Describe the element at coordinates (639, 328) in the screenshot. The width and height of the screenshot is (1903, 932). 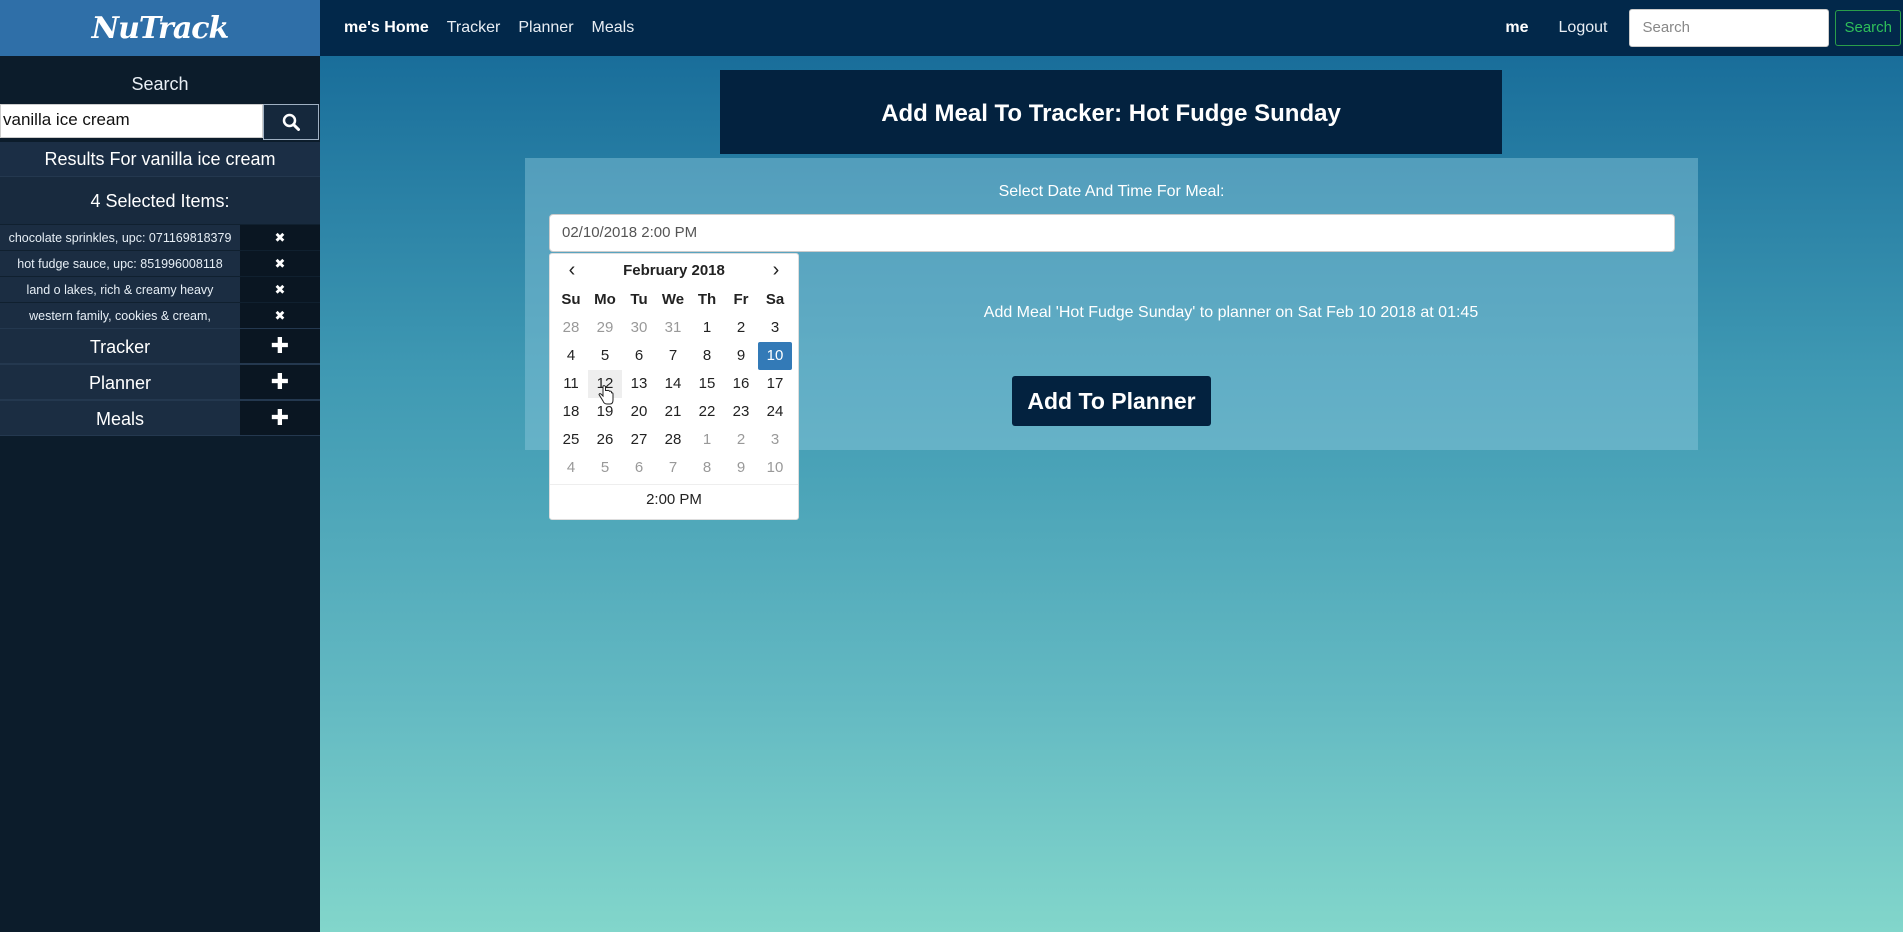
I see `calendar-day: 30` at that location.